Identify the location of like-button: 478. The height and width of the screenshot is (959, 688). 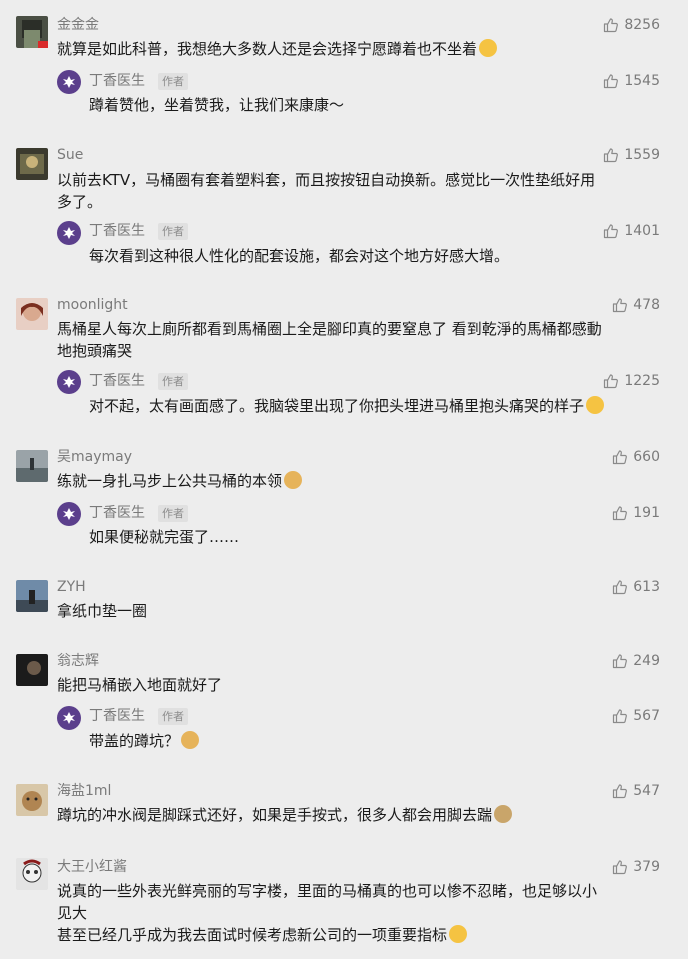
(636, 305).